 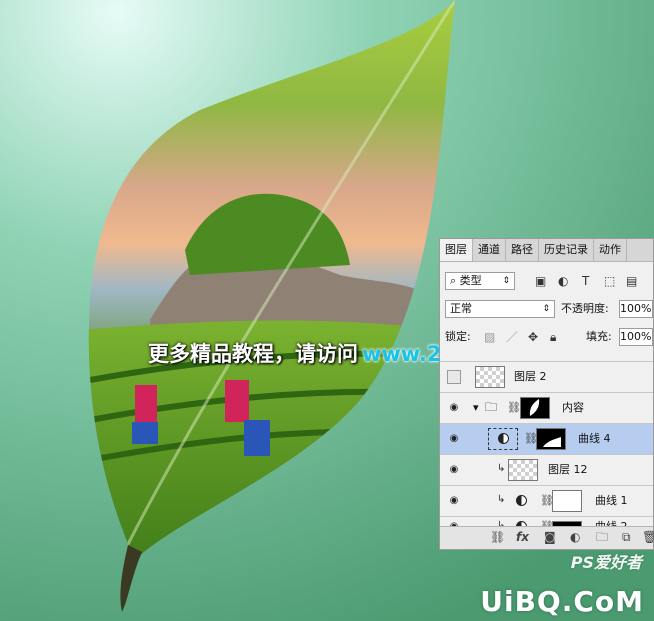 I want to click on tab-actions: 动作, so click(x=610, y=250).